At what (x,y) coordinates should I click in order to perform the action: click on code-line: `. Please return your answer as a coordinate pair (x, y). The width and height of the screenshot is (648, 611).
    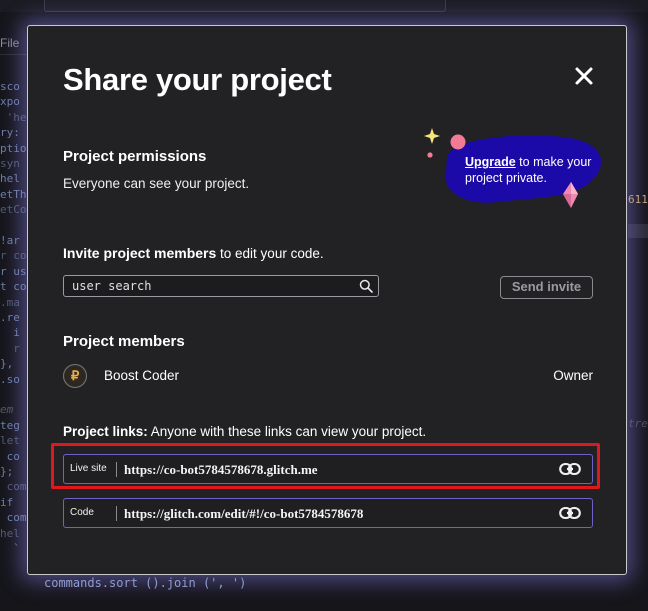
    Looking at the image, I should click on (10, 548).